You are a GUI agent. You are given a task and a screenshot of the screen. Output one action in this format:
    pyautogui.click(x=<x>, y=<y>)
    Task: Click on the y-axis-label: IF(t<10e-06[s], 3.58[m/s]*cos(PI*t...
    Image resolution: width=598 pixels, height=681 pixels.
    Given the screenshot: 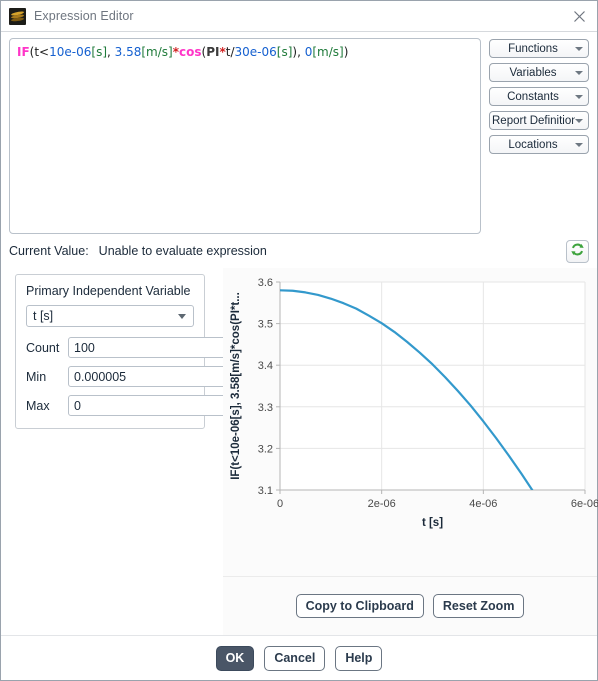 What is the action you would take?
    pyautogui.click(x=236, y=386)
    